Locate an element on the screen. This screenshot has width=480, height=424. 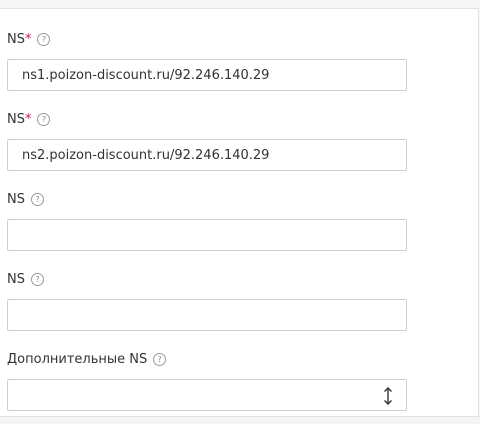
ns4-field: NS? is located at coordinates (207, 300).